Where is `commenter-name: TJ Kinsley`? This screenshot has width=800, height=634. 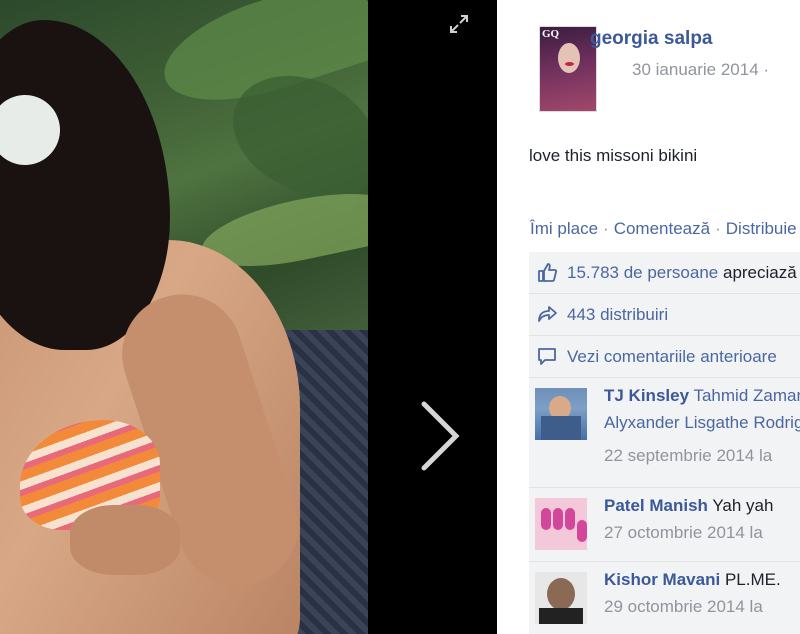 commenter-name: TJ Kinsley is located at coordinates (646, 395).